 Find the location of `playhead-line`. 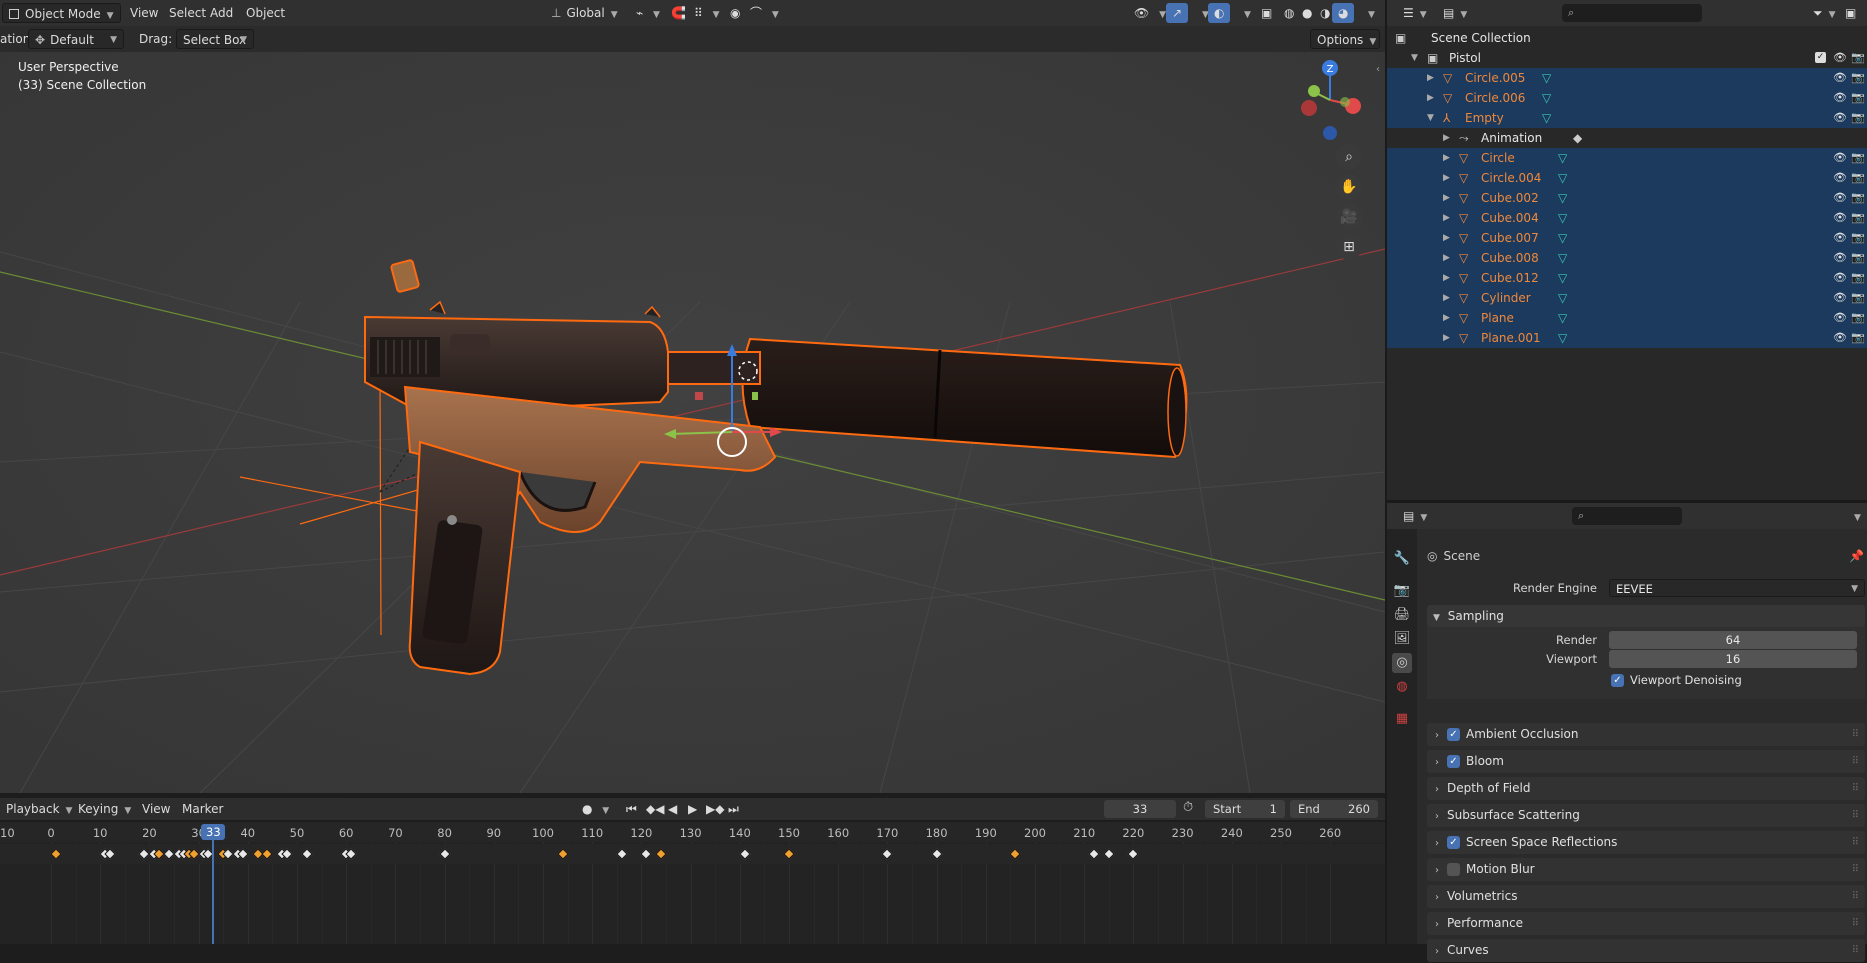

playhead-line is located at coordinates (213, 892).